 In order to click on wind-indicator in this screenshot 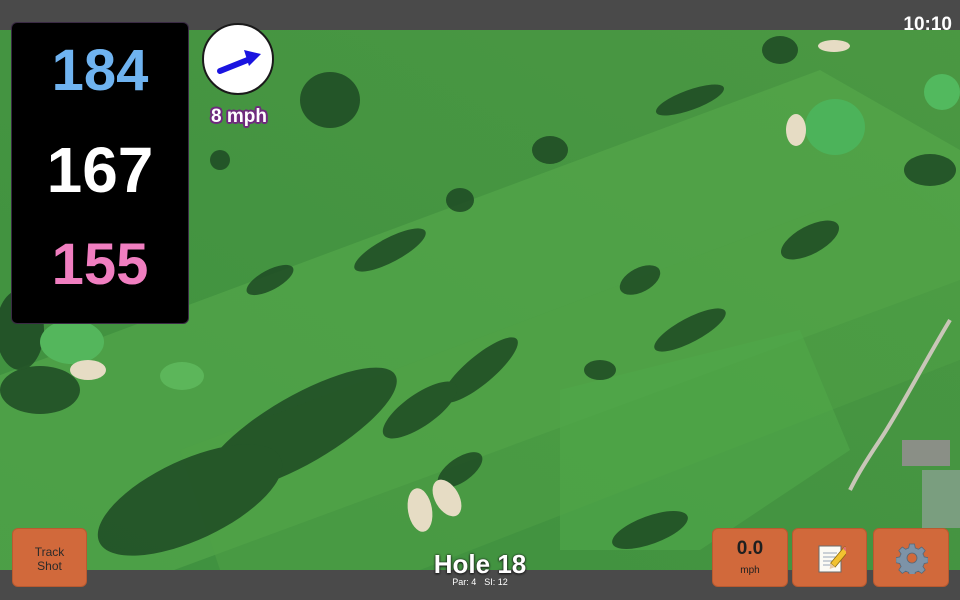, I will do `click(238, 59)`.